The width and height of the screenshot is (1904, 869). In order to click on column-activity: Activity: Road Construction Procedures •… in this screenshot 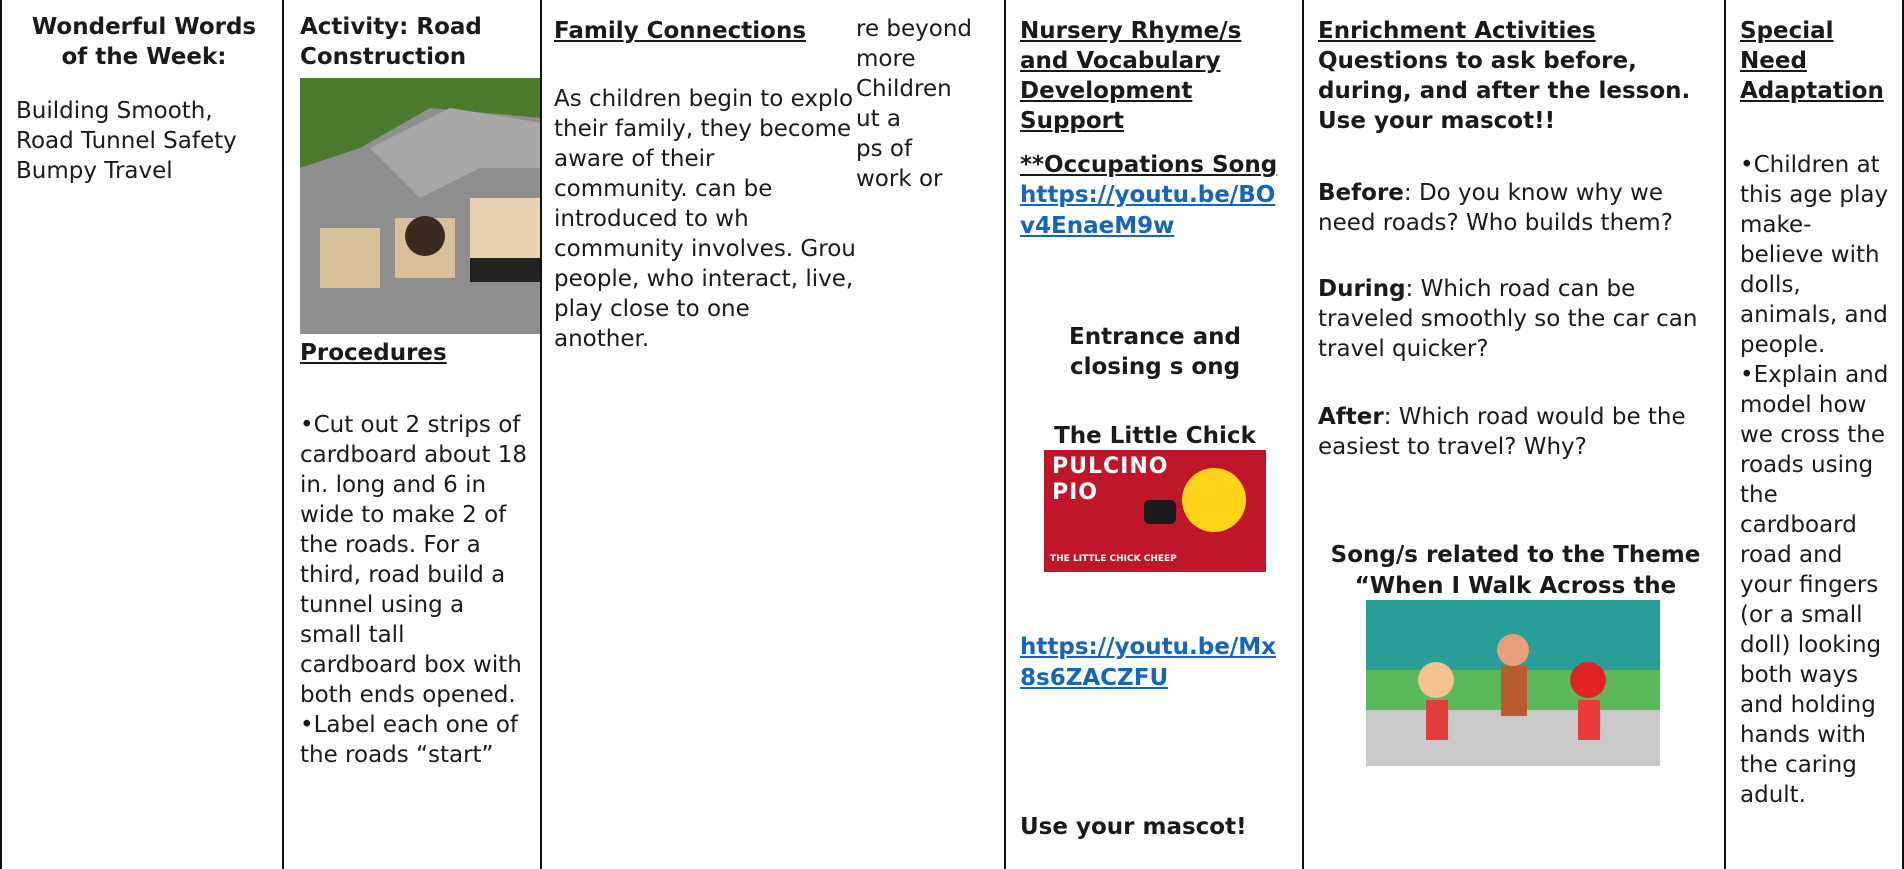, I will do `click(413, 434)`.